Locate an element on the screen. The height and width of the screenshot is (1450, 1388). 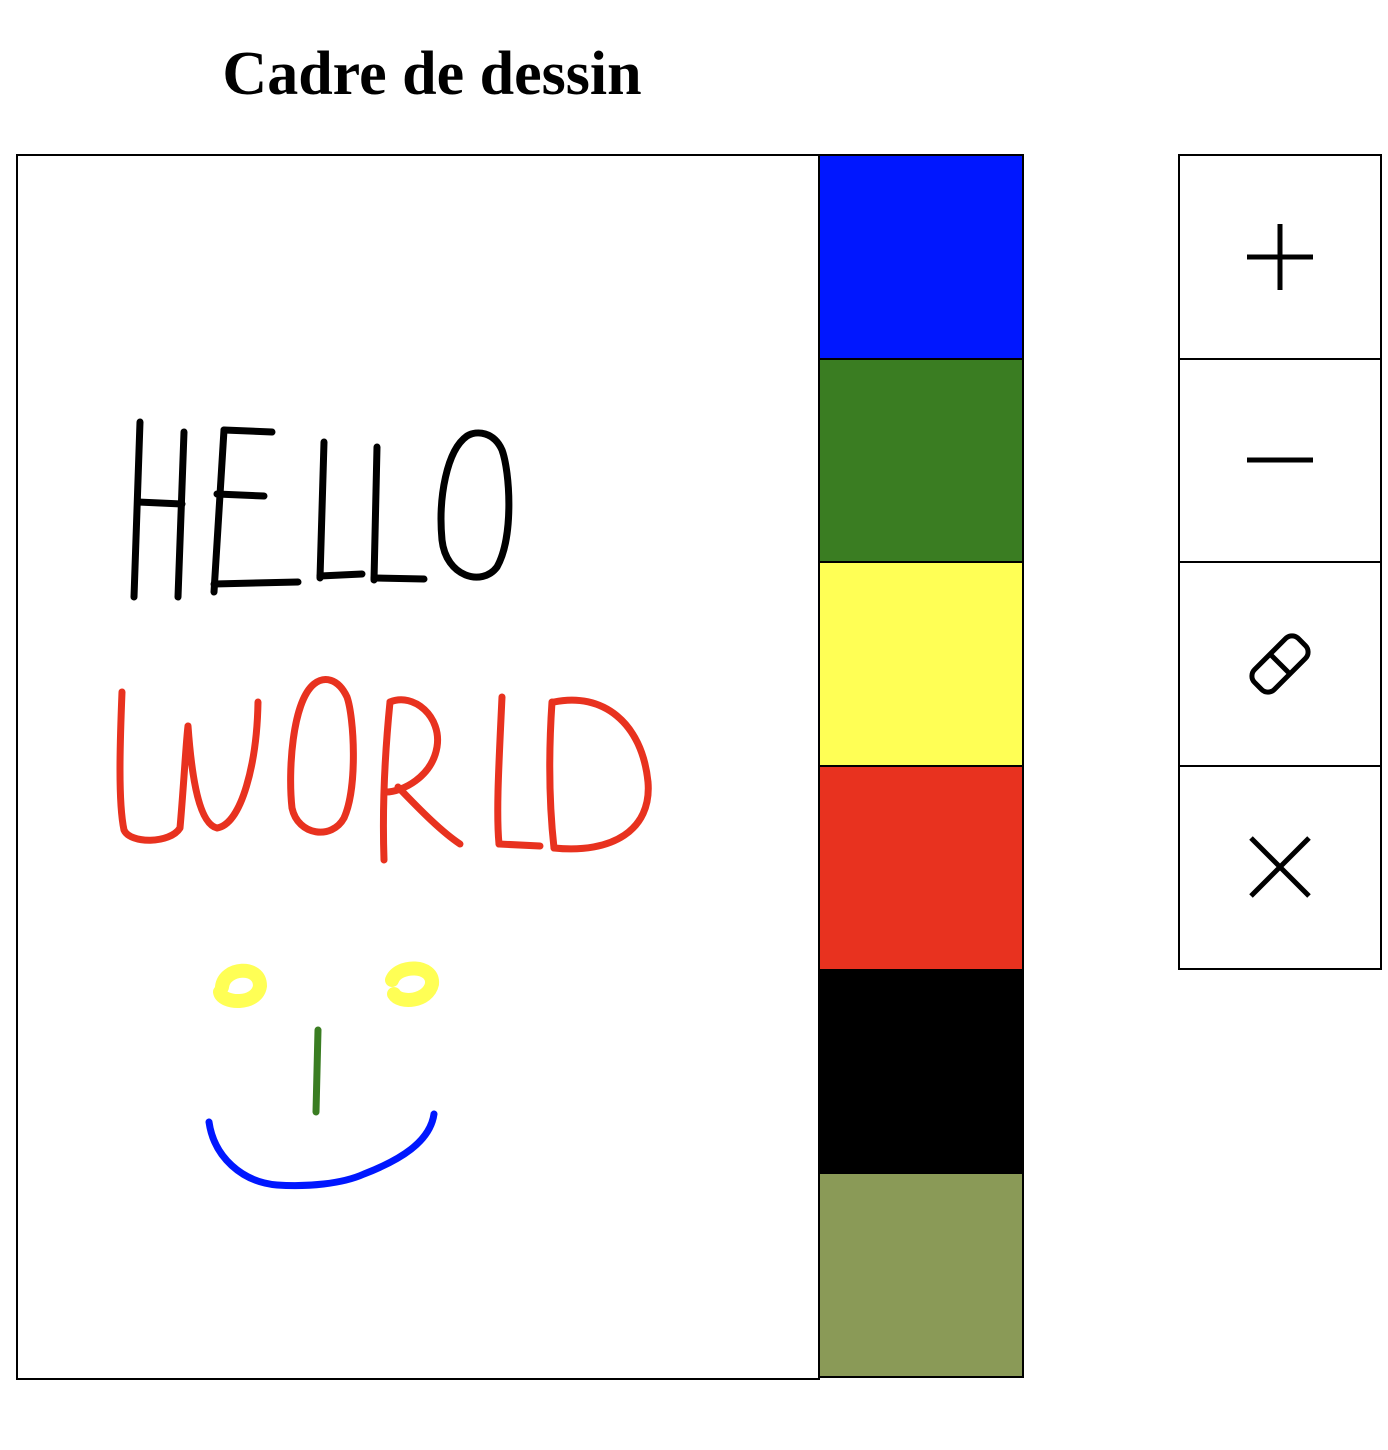
page-title: Cadre de dessin is located at coordinates (432, 74).